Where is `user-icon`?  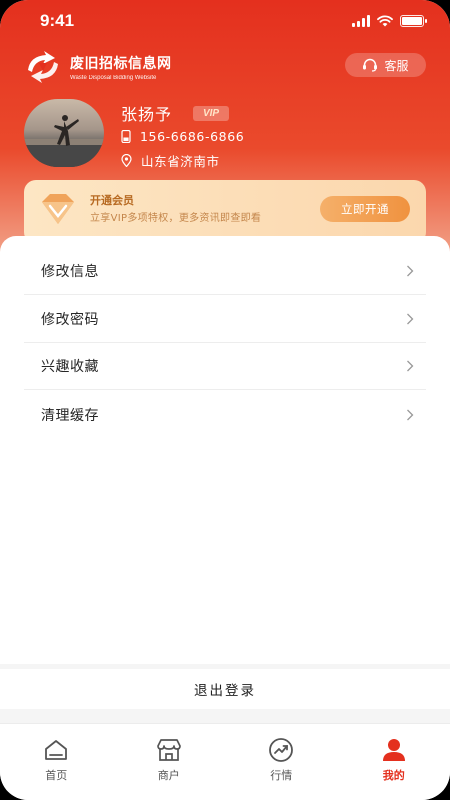 user-icon is located at coordinates (393, 750).